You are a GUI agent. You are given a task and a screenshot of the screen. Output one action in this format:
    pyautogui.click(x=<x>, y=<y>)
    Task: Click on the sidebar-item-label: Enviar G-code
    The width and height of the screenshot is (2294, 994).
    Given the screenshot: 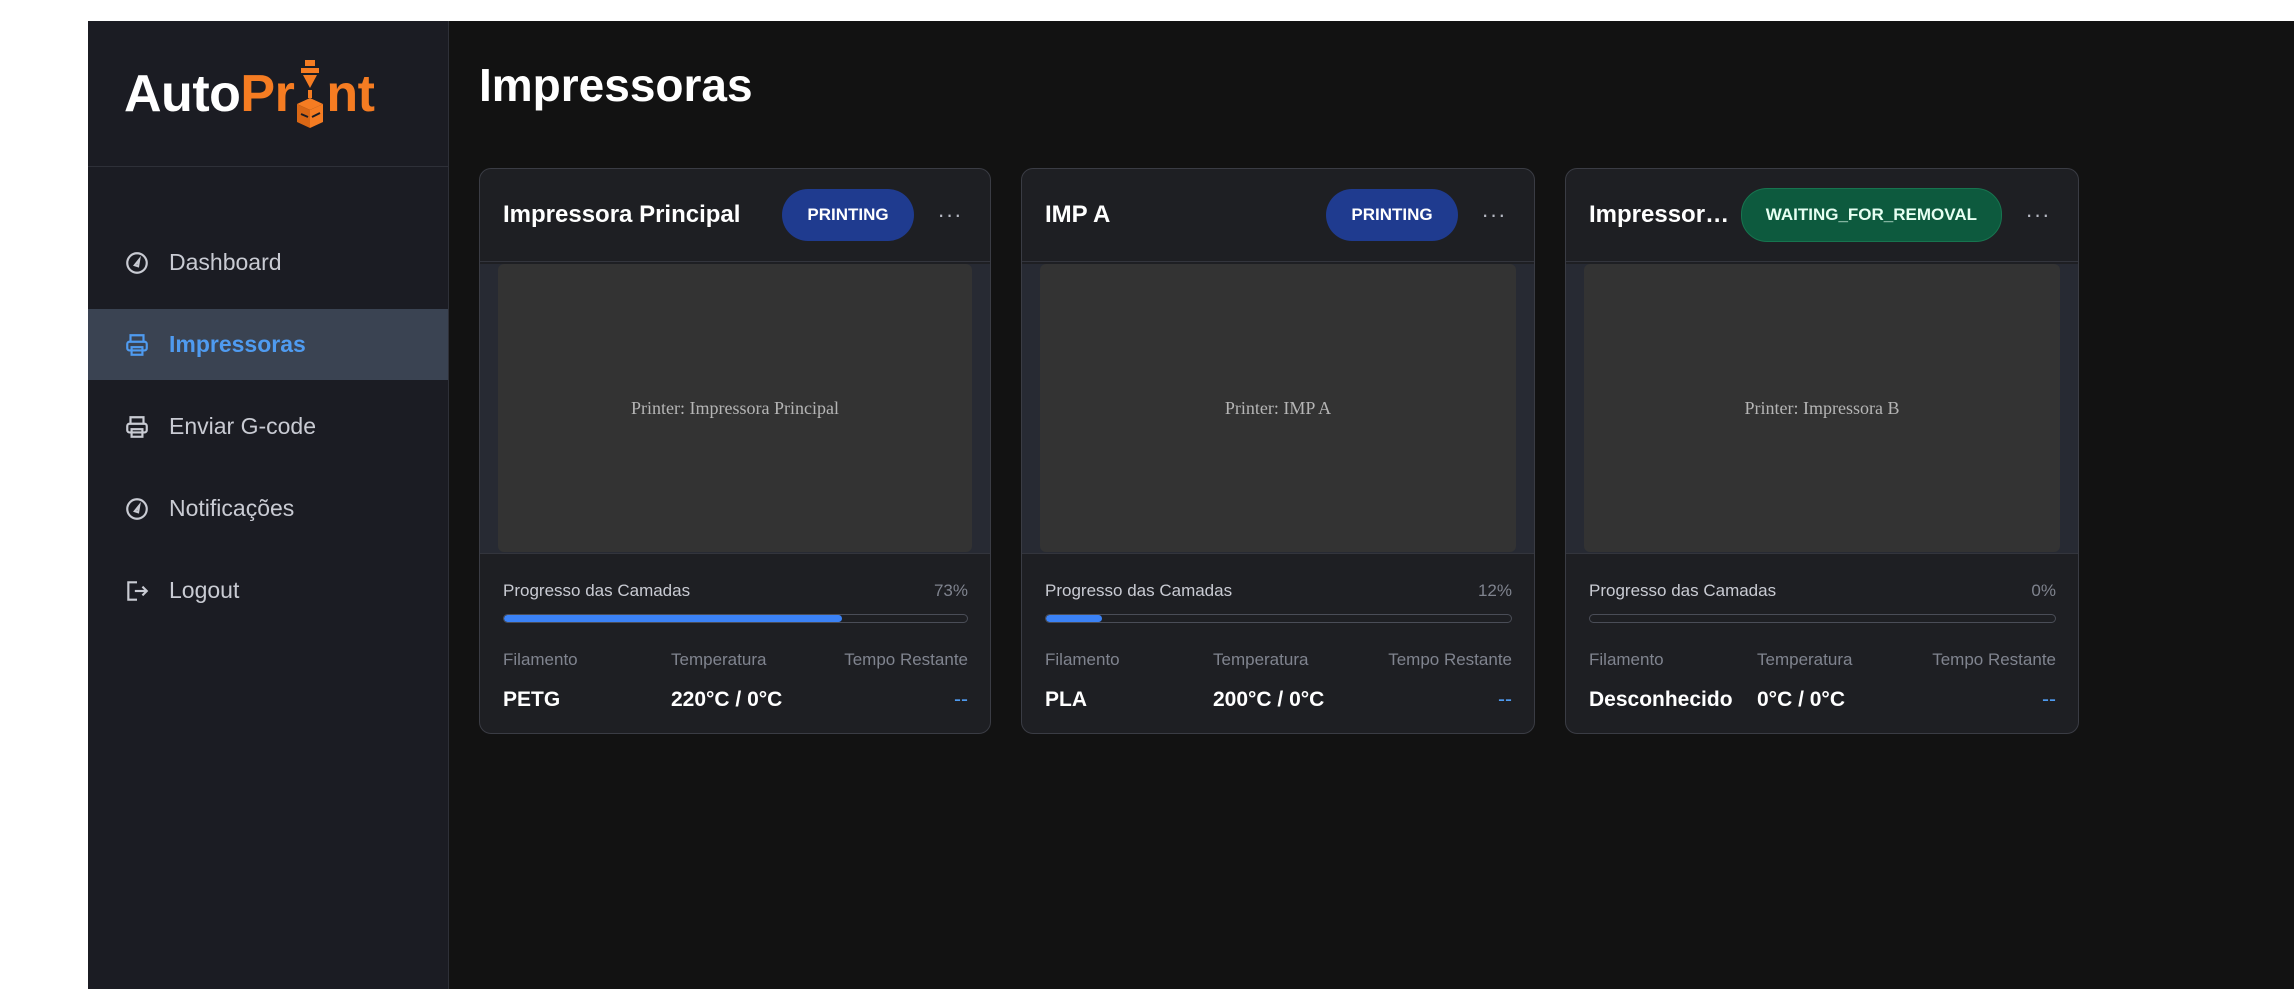 What is the action you would take?
    pyautogui.click(x=243, y=426)
    